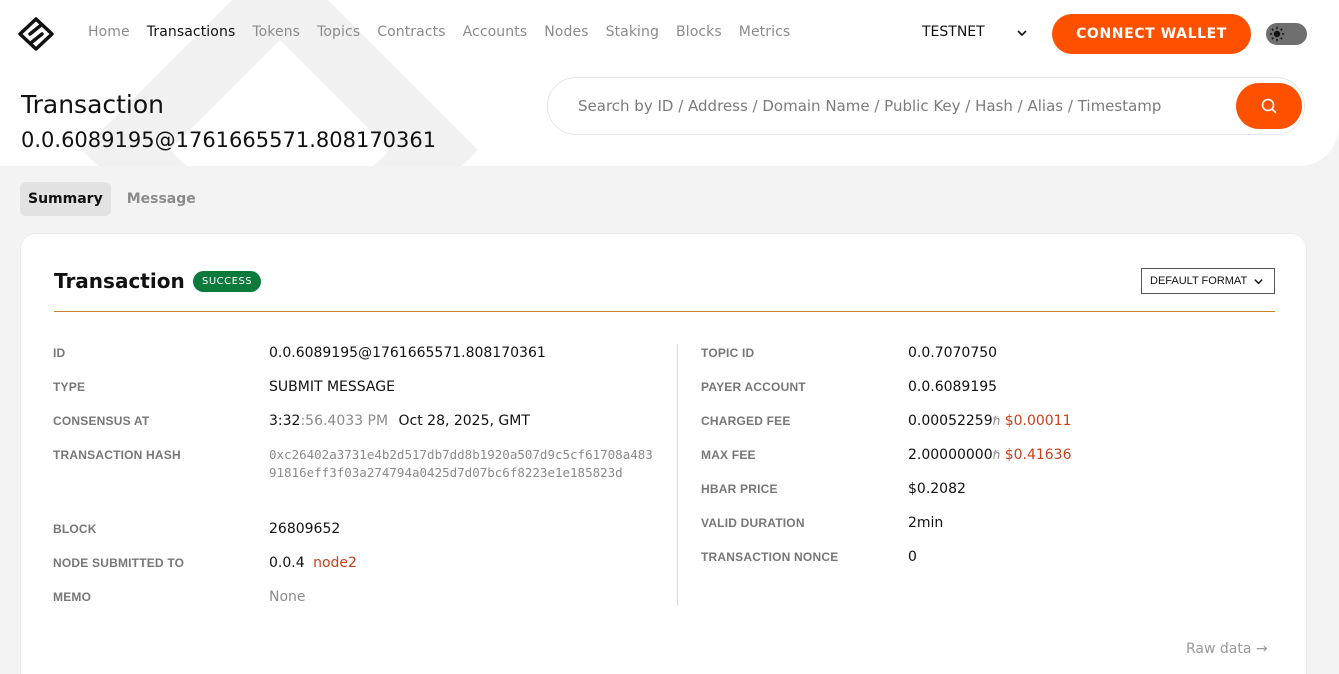 The width and height of the screenshot is (1339, 674). Describe the element at coordinates (36, 34) in the screenshot. I see `hashscan-logo-icon` at that location.